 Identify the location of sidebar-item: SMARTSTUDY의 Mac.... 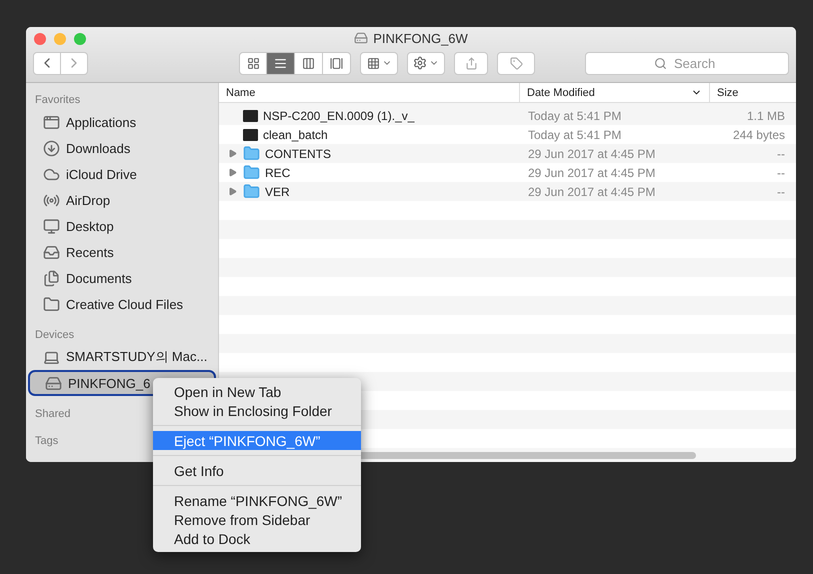
(122, 357).